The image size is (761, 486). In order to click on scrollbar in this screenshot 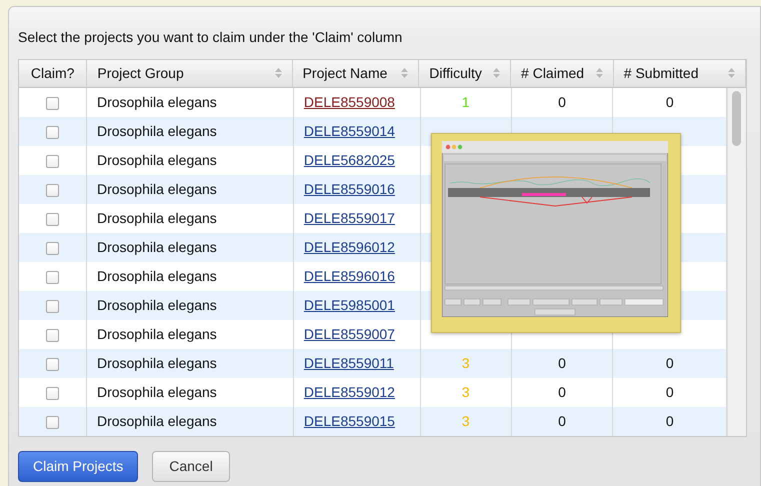, I will do `click(736, 262)`.